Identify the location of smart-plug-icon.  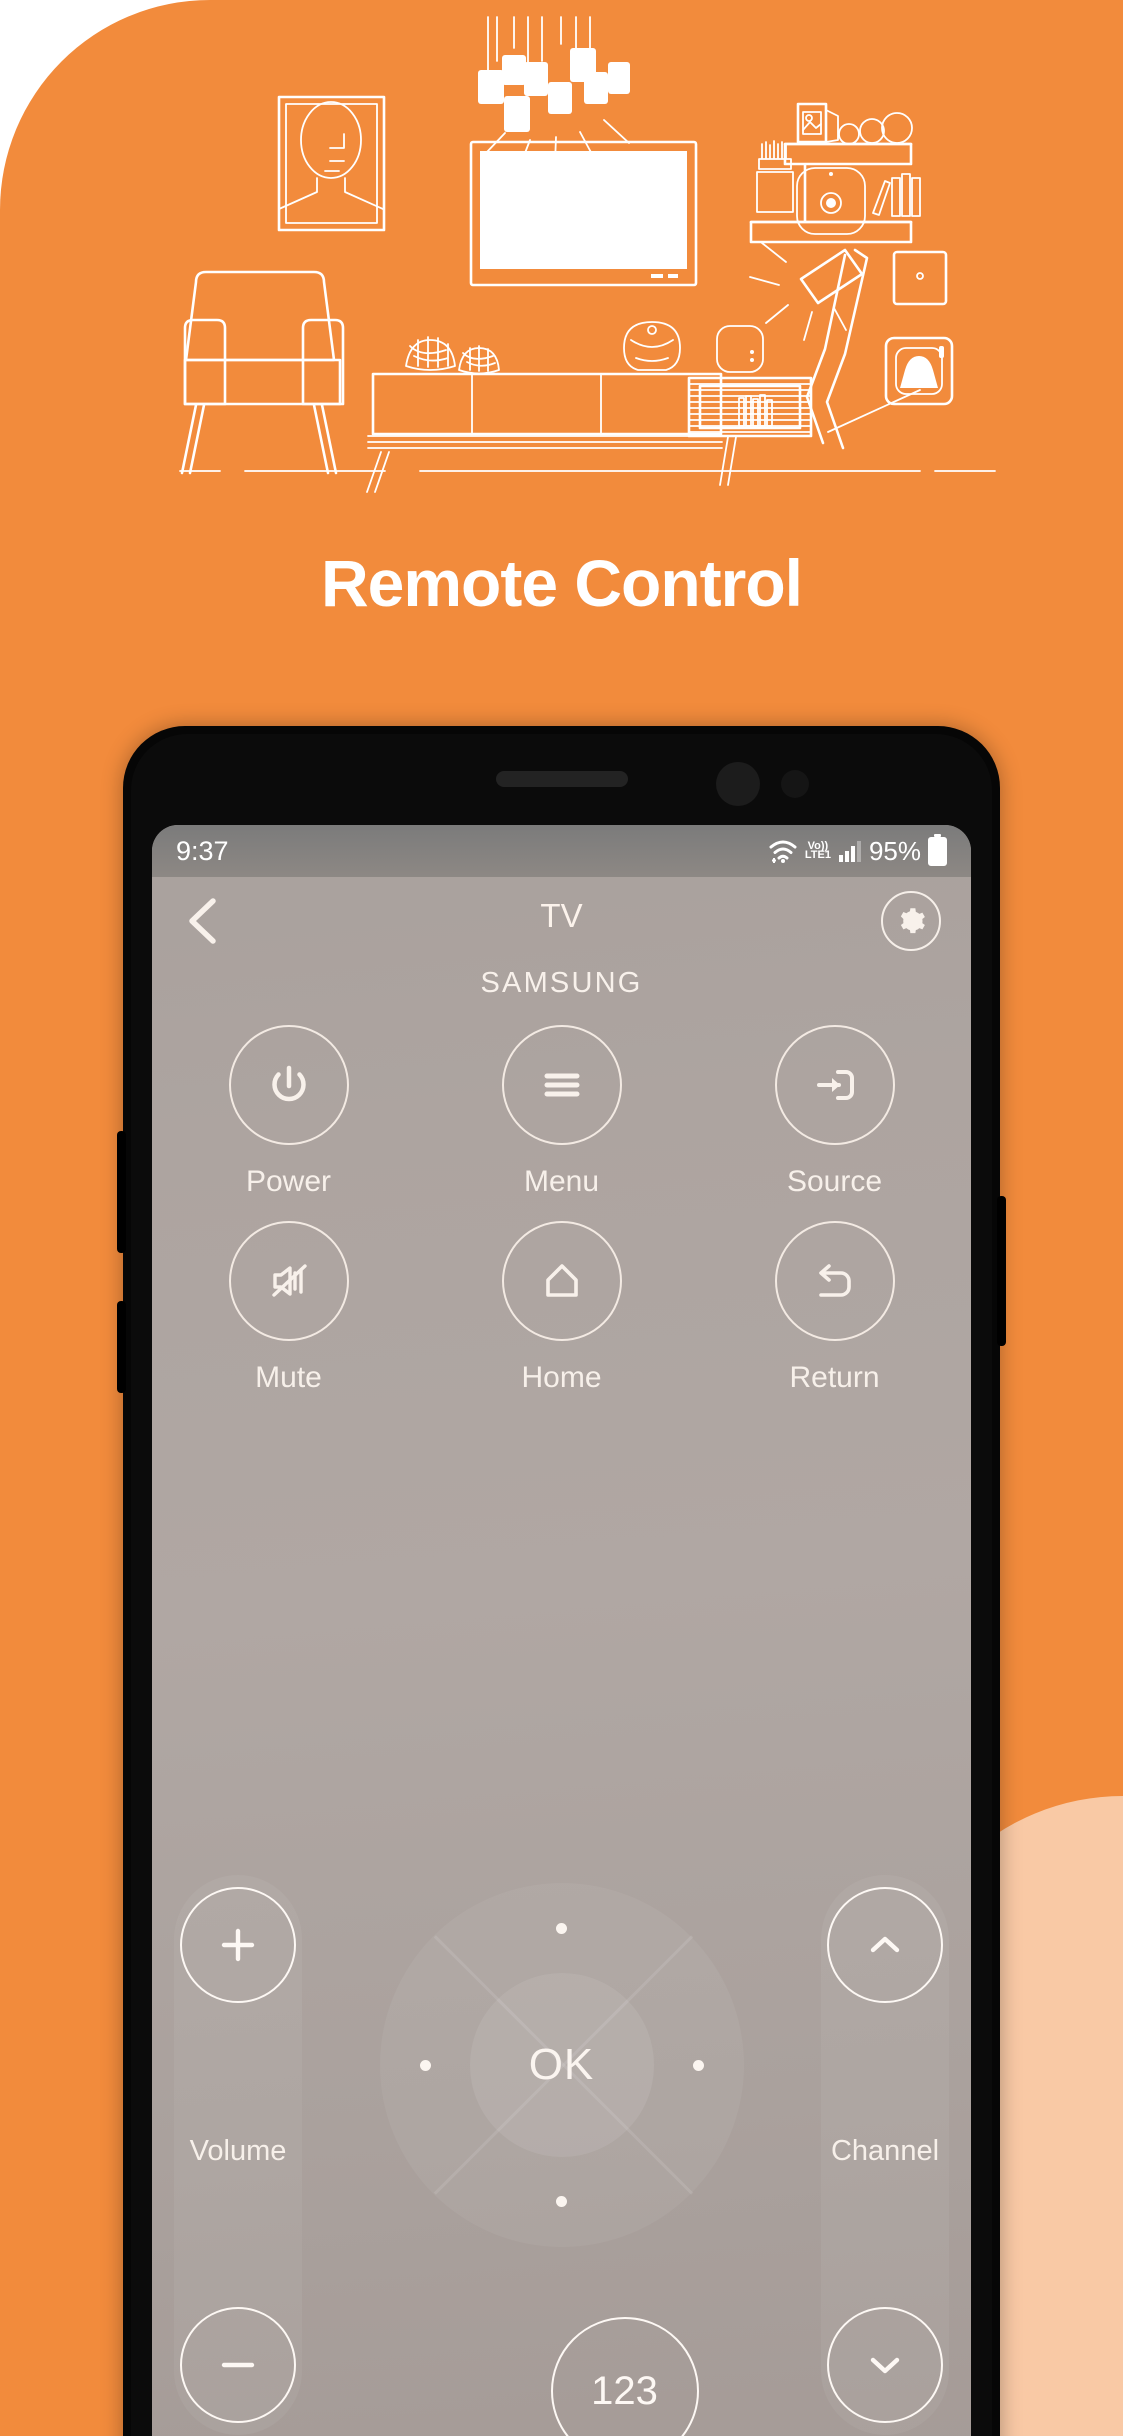
(919, 371).